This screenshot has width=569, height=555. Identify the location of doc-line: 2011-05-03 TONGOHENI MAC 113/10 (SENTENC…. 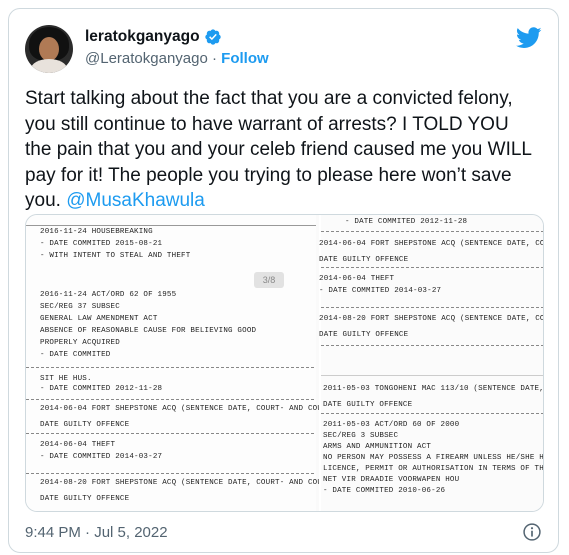
(433, 389).